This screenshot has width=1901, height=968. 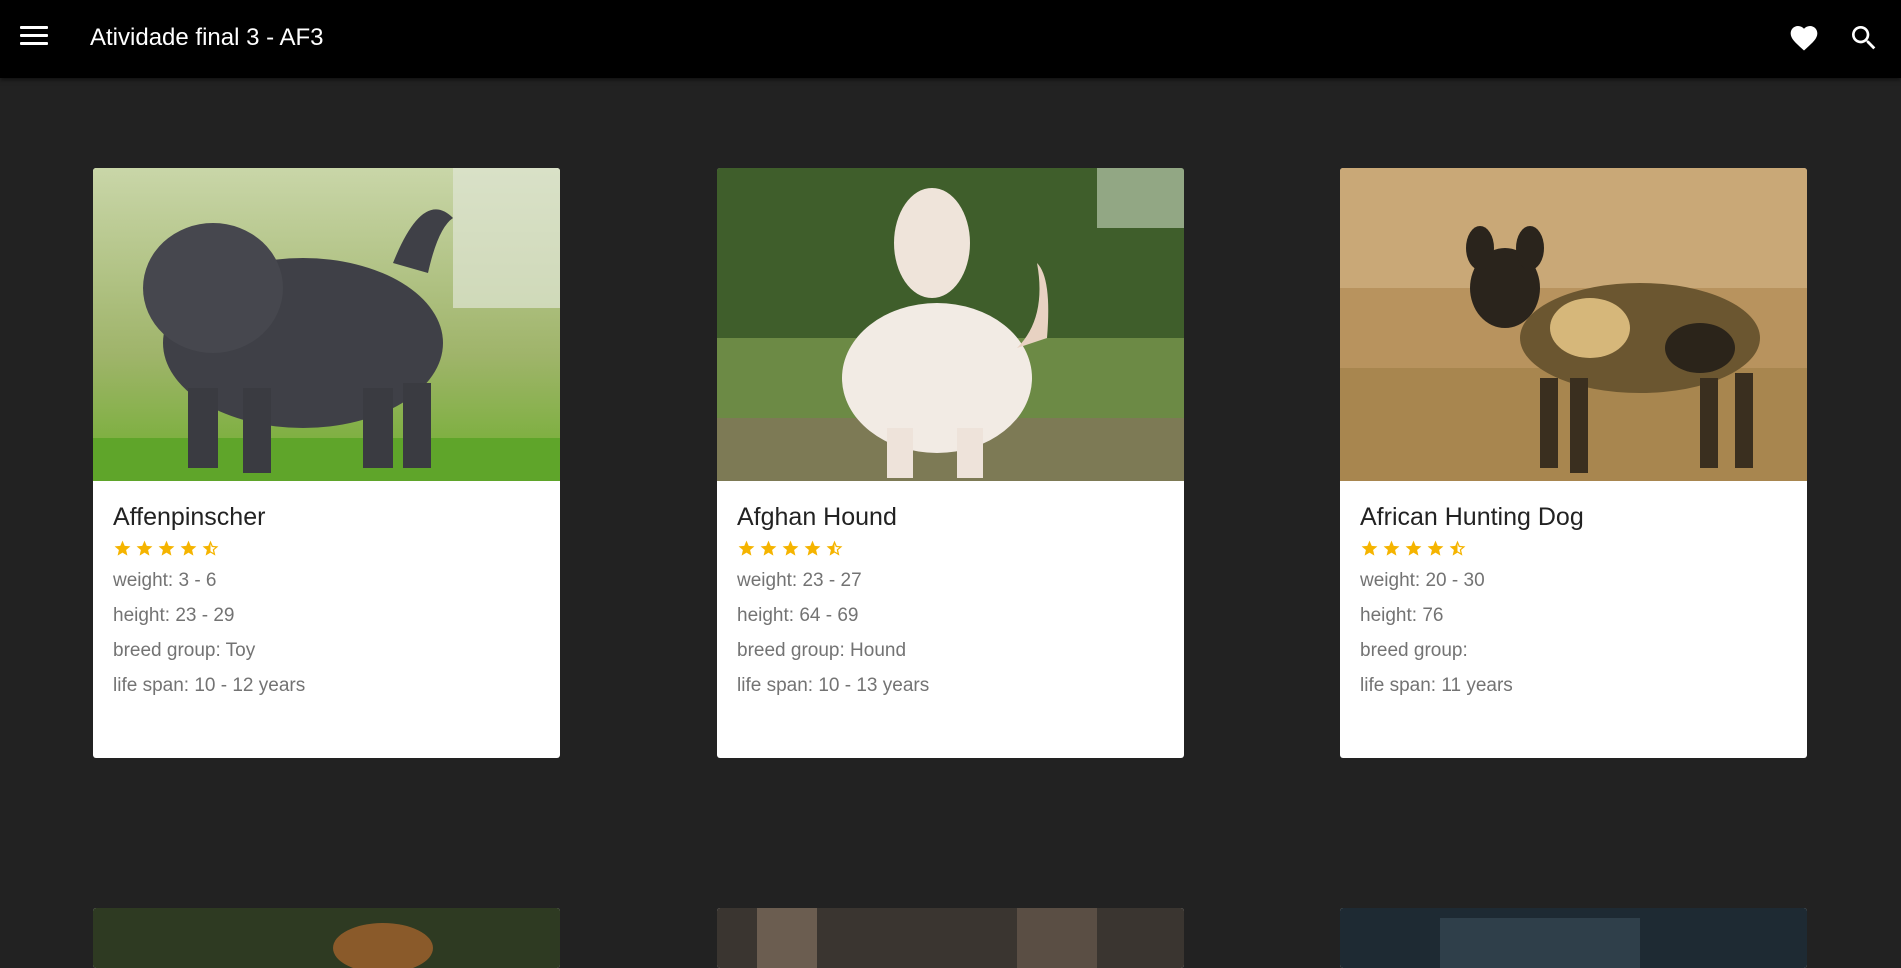 I want to click on search-icon, so click(x=1864, y=38).